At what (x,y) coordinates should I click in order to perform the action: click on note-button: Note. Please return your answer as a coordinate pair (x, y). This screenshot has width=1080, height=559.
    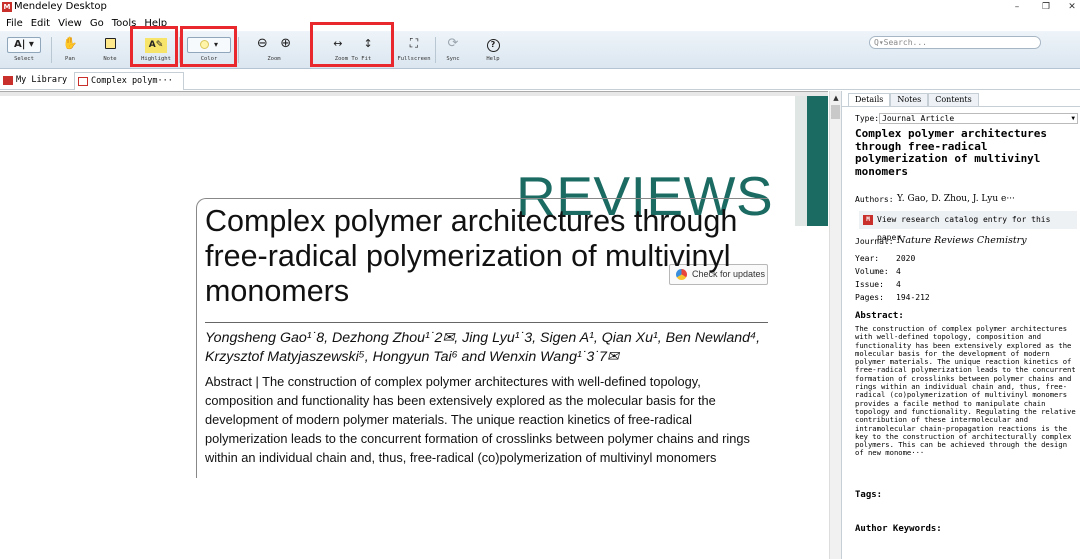
    Looking at the image, I should click on (110, 50).